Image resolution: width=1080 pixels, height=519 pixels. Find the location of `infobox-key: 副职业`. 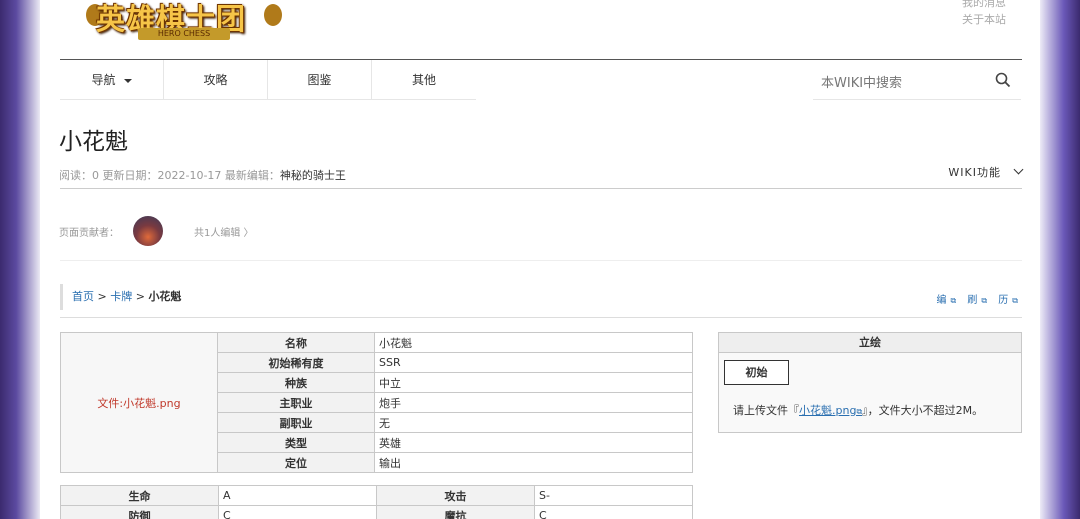

infobox-key: 副职业 is located at coordinates (296, 422).